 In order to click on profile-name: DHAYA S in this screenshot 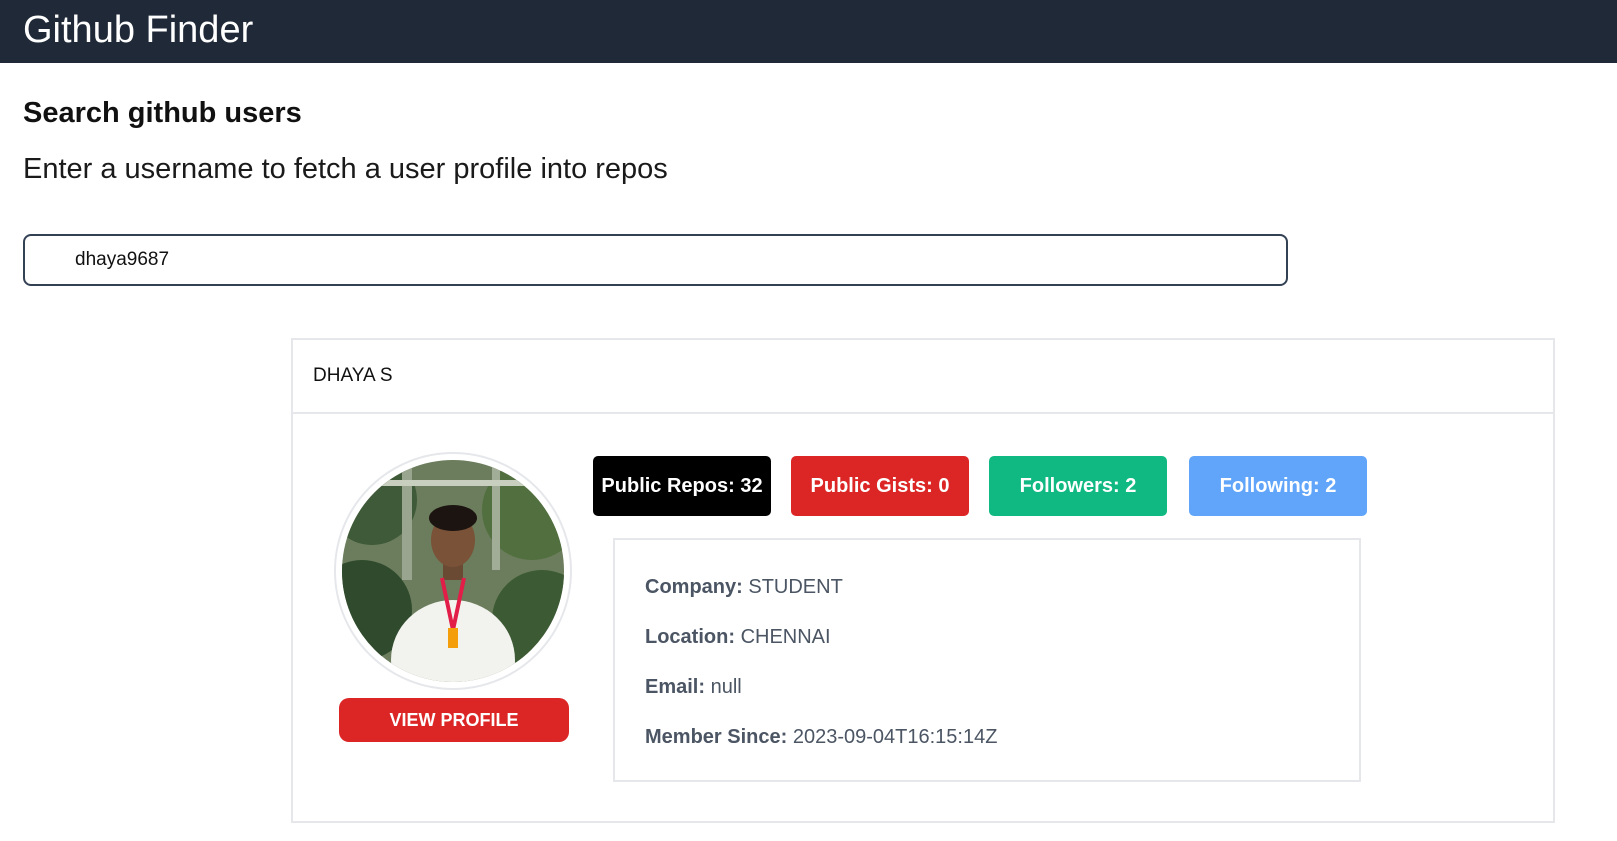, I will do `click(353, 375)`.